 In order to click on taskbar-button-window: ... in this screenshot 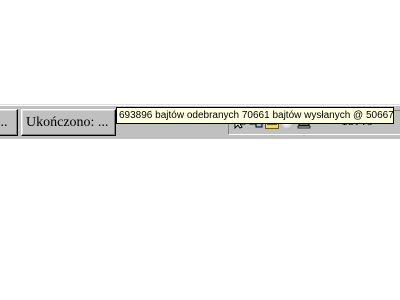, I will do `click(9, 122)`.